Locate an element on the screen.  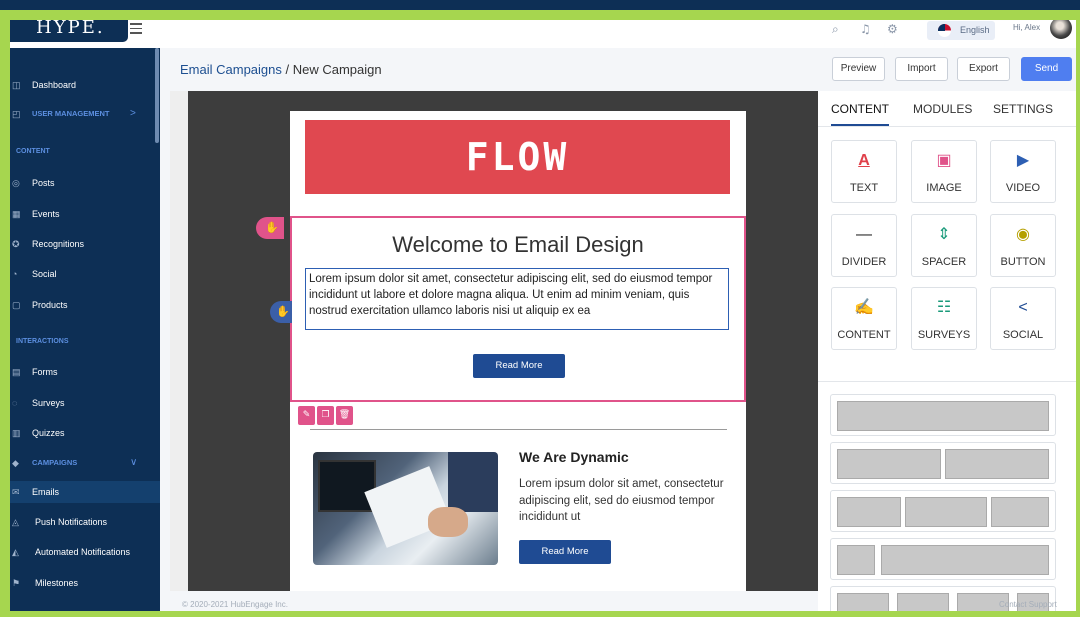
layout-sidebar-column is located at coordinates (943, 559).